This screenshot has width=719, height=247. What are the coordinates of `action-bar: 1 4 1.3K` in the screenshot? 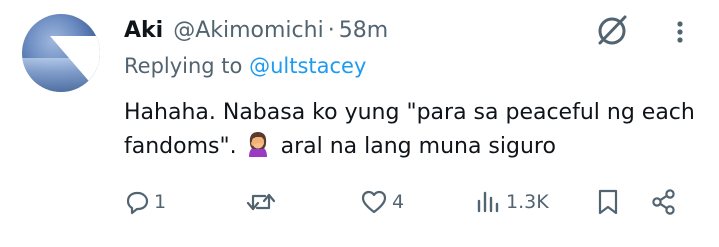 It's located at (405, 202).